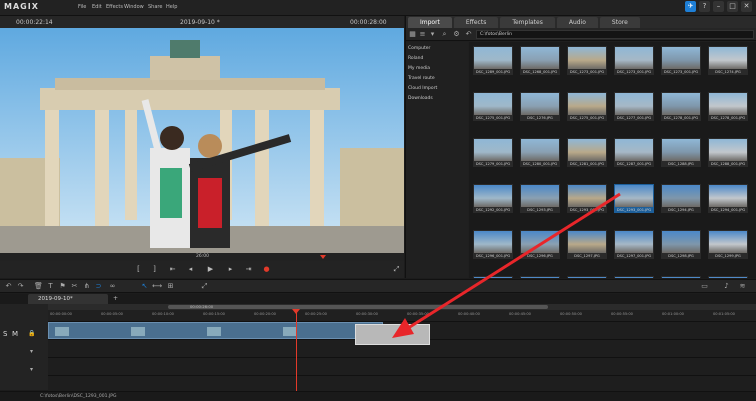 The height and width of the screenshot is (401, 756). I want to click on media-thumbnail: DSC_1280_001.JPG, so click(540, 152).